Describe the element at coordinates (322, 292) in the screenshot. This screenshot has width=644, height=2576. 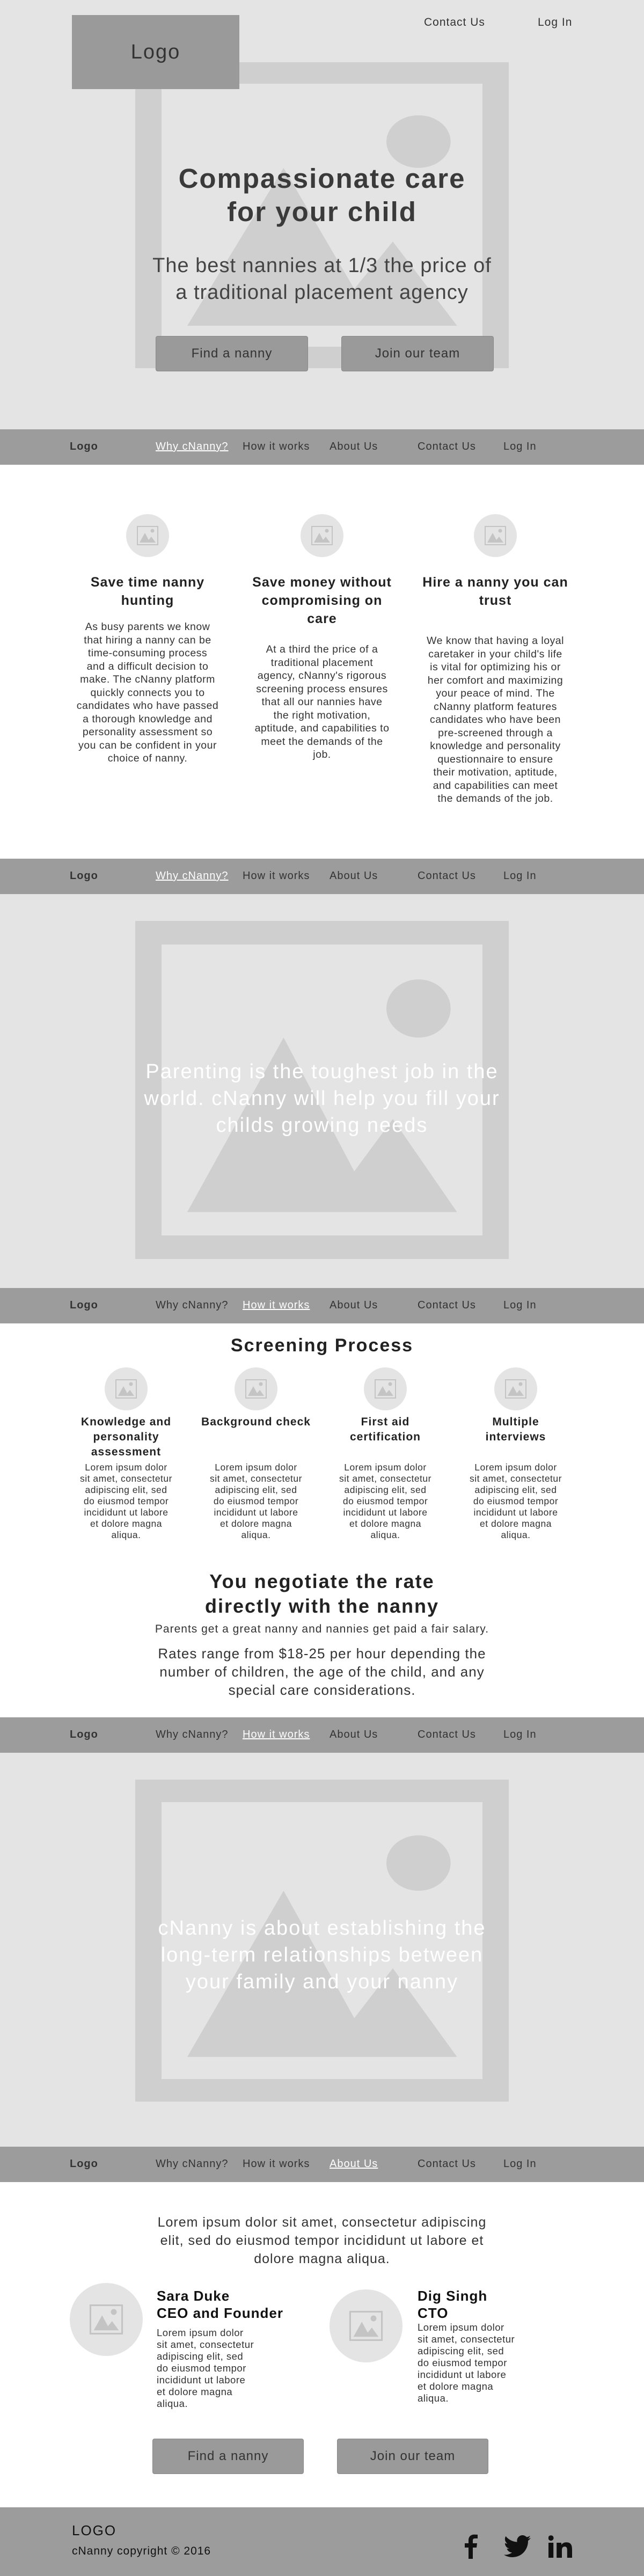
I see `hero-subtitle-line: a traditional placement agency` at that location.